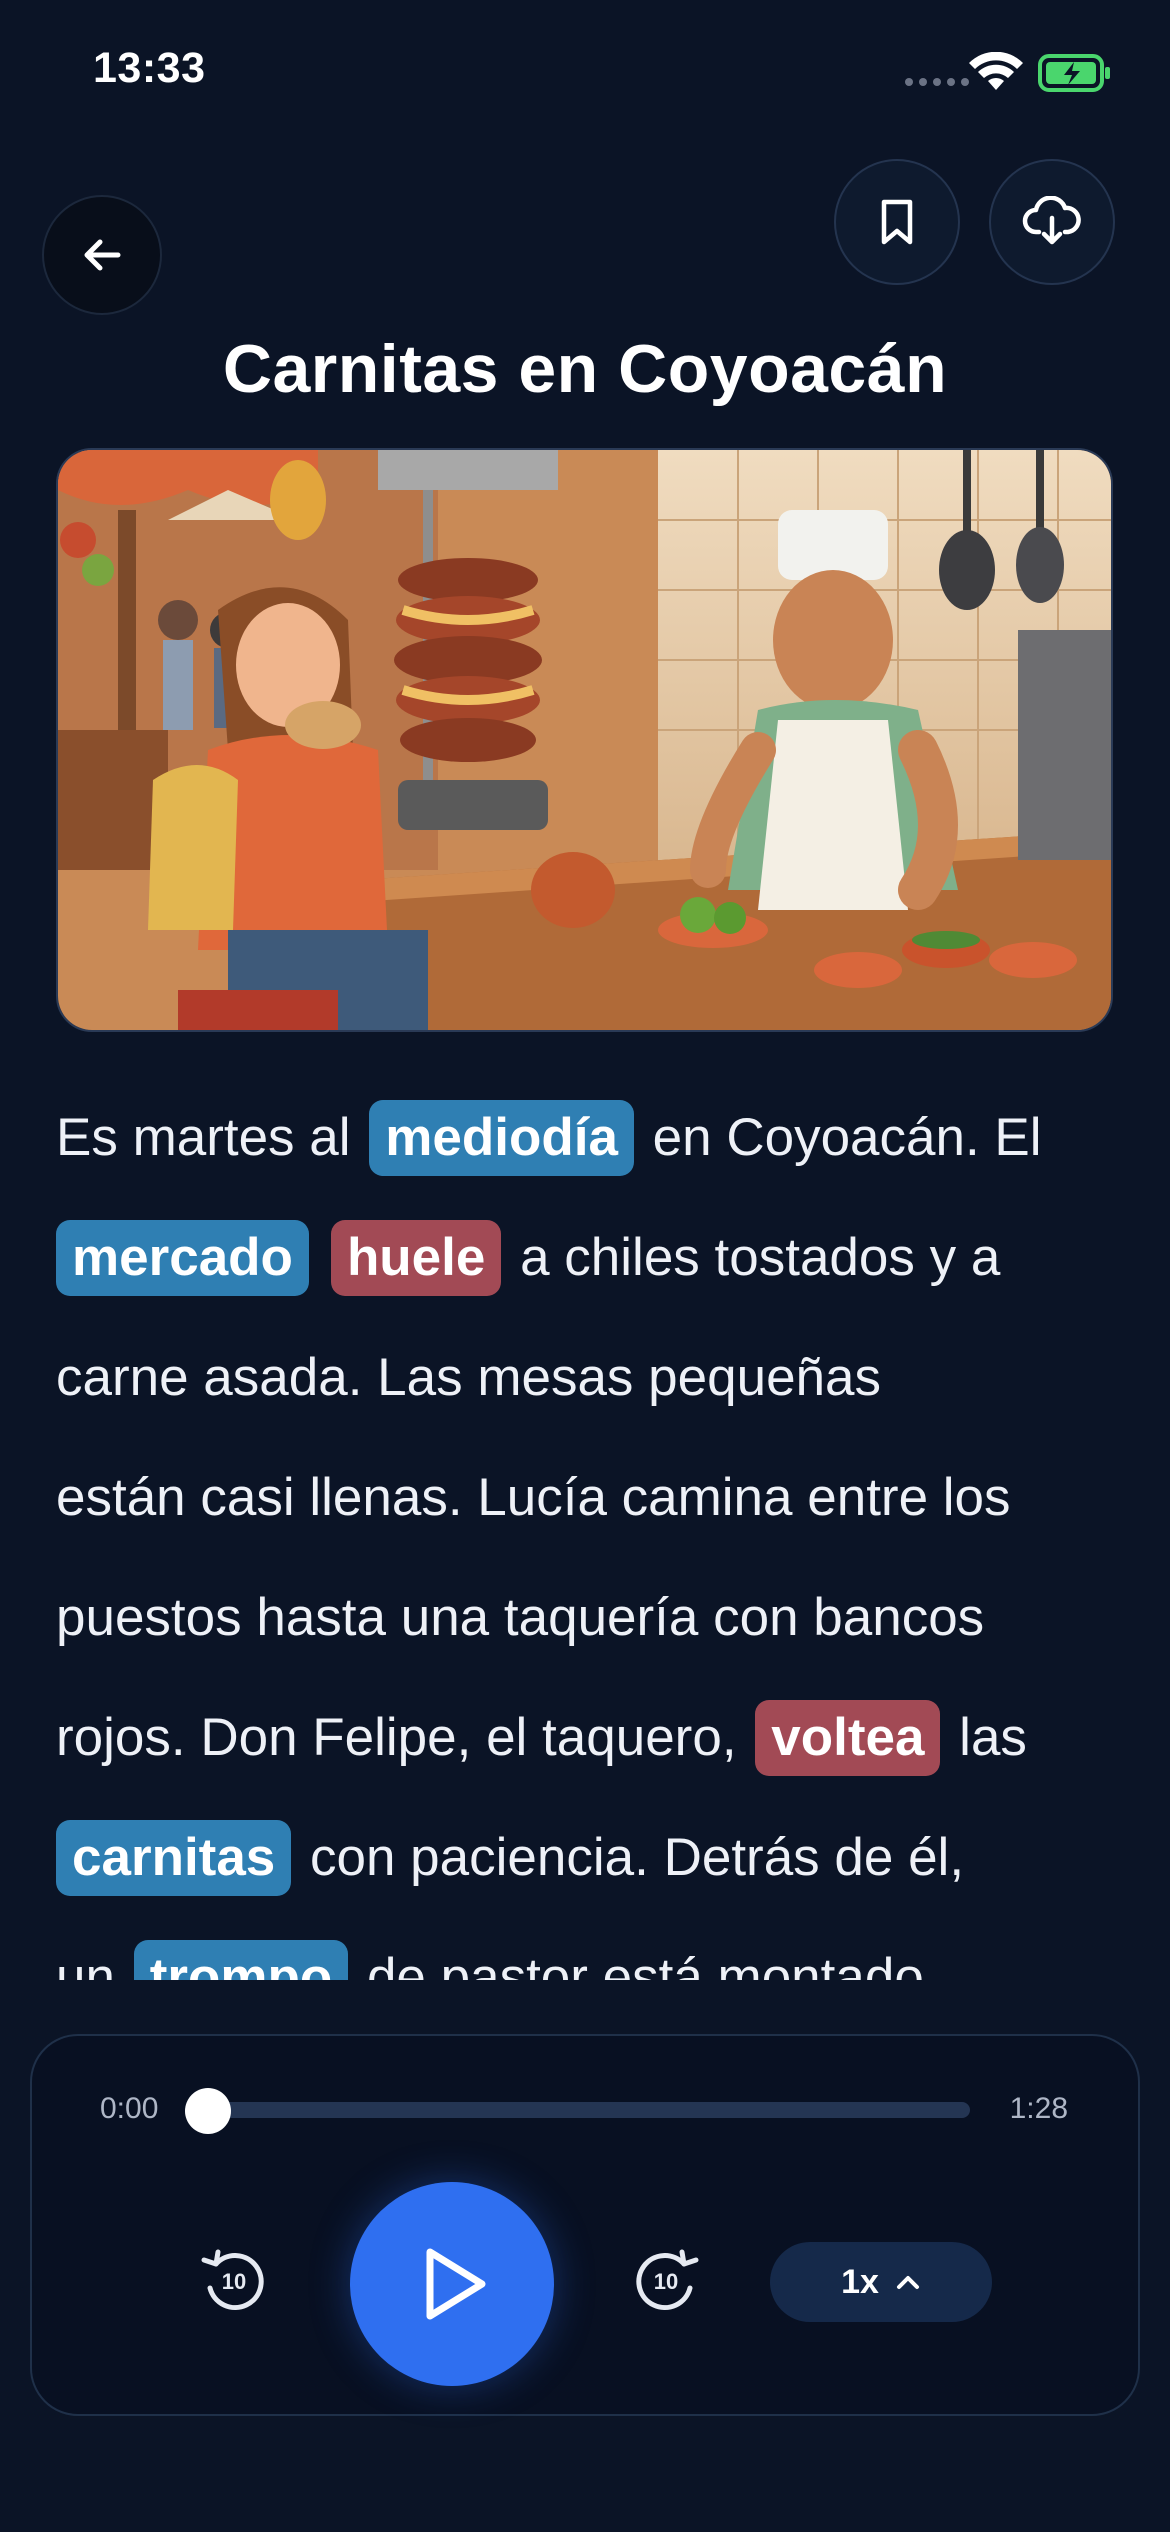 This screenshot has width=1170, height=2532. I want to click on story-line: Es martes al mediodía en Coyoacán. El, so click(591, 1138).